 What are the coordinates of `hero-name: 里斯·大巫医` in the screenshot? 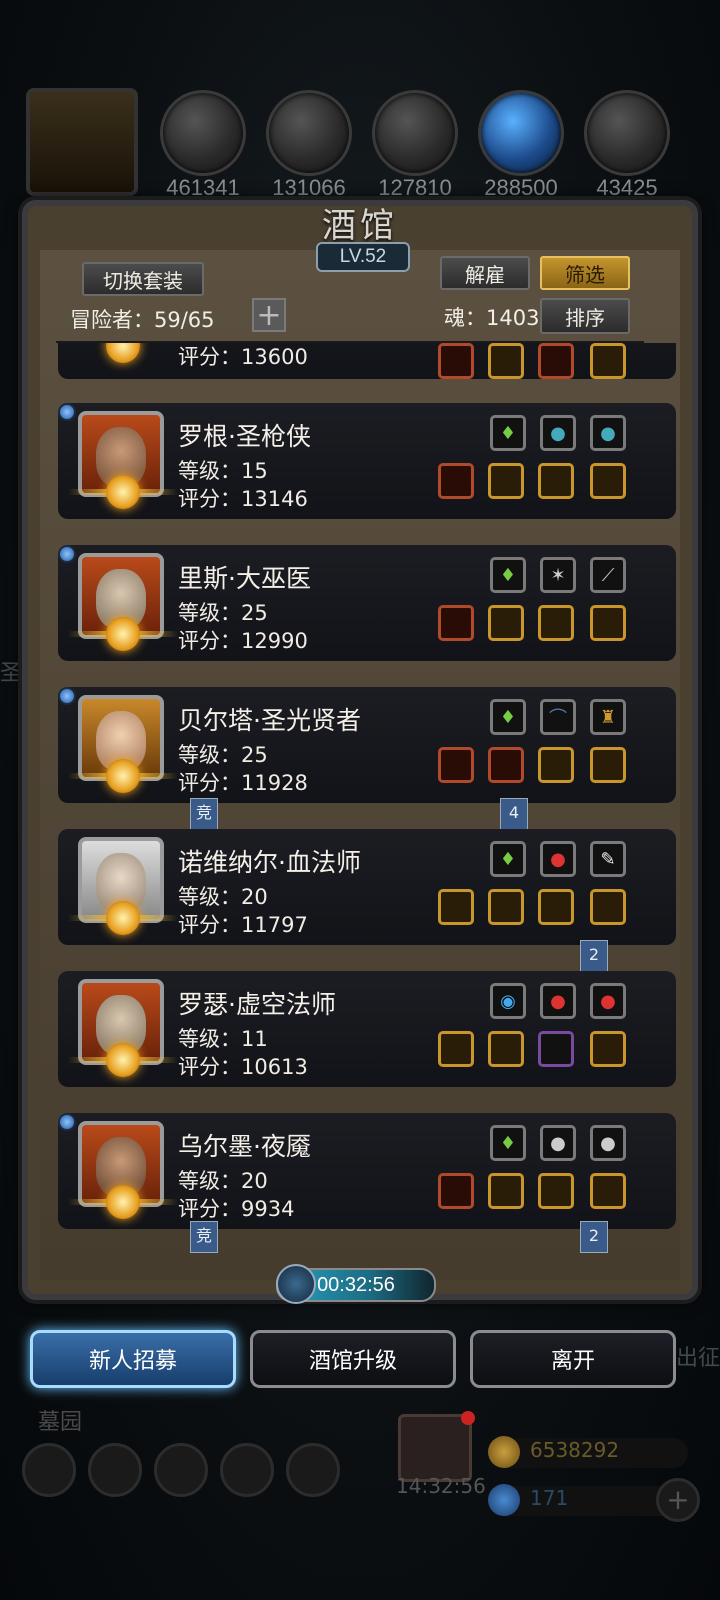 It's located at (244, 578).